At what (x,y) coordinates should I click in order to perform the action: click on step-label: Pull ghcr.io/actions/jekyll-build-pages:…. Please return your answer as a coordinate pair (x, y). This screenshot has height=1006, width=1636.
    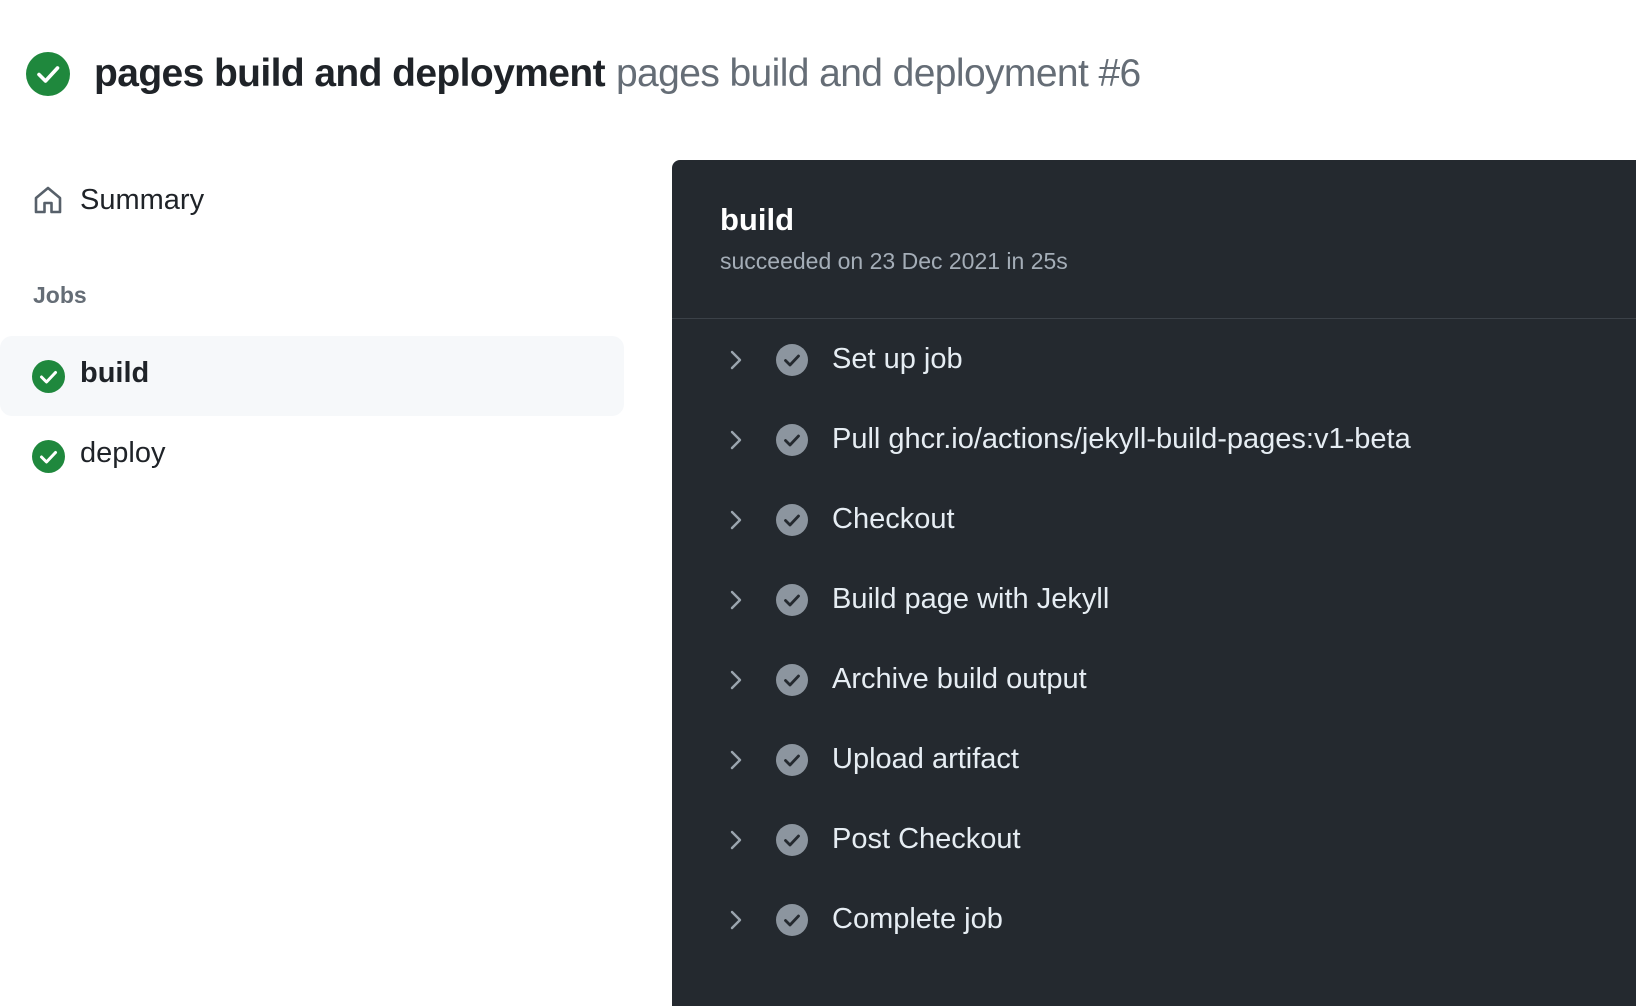
    Looking at the image, I should click on (1121, 439).